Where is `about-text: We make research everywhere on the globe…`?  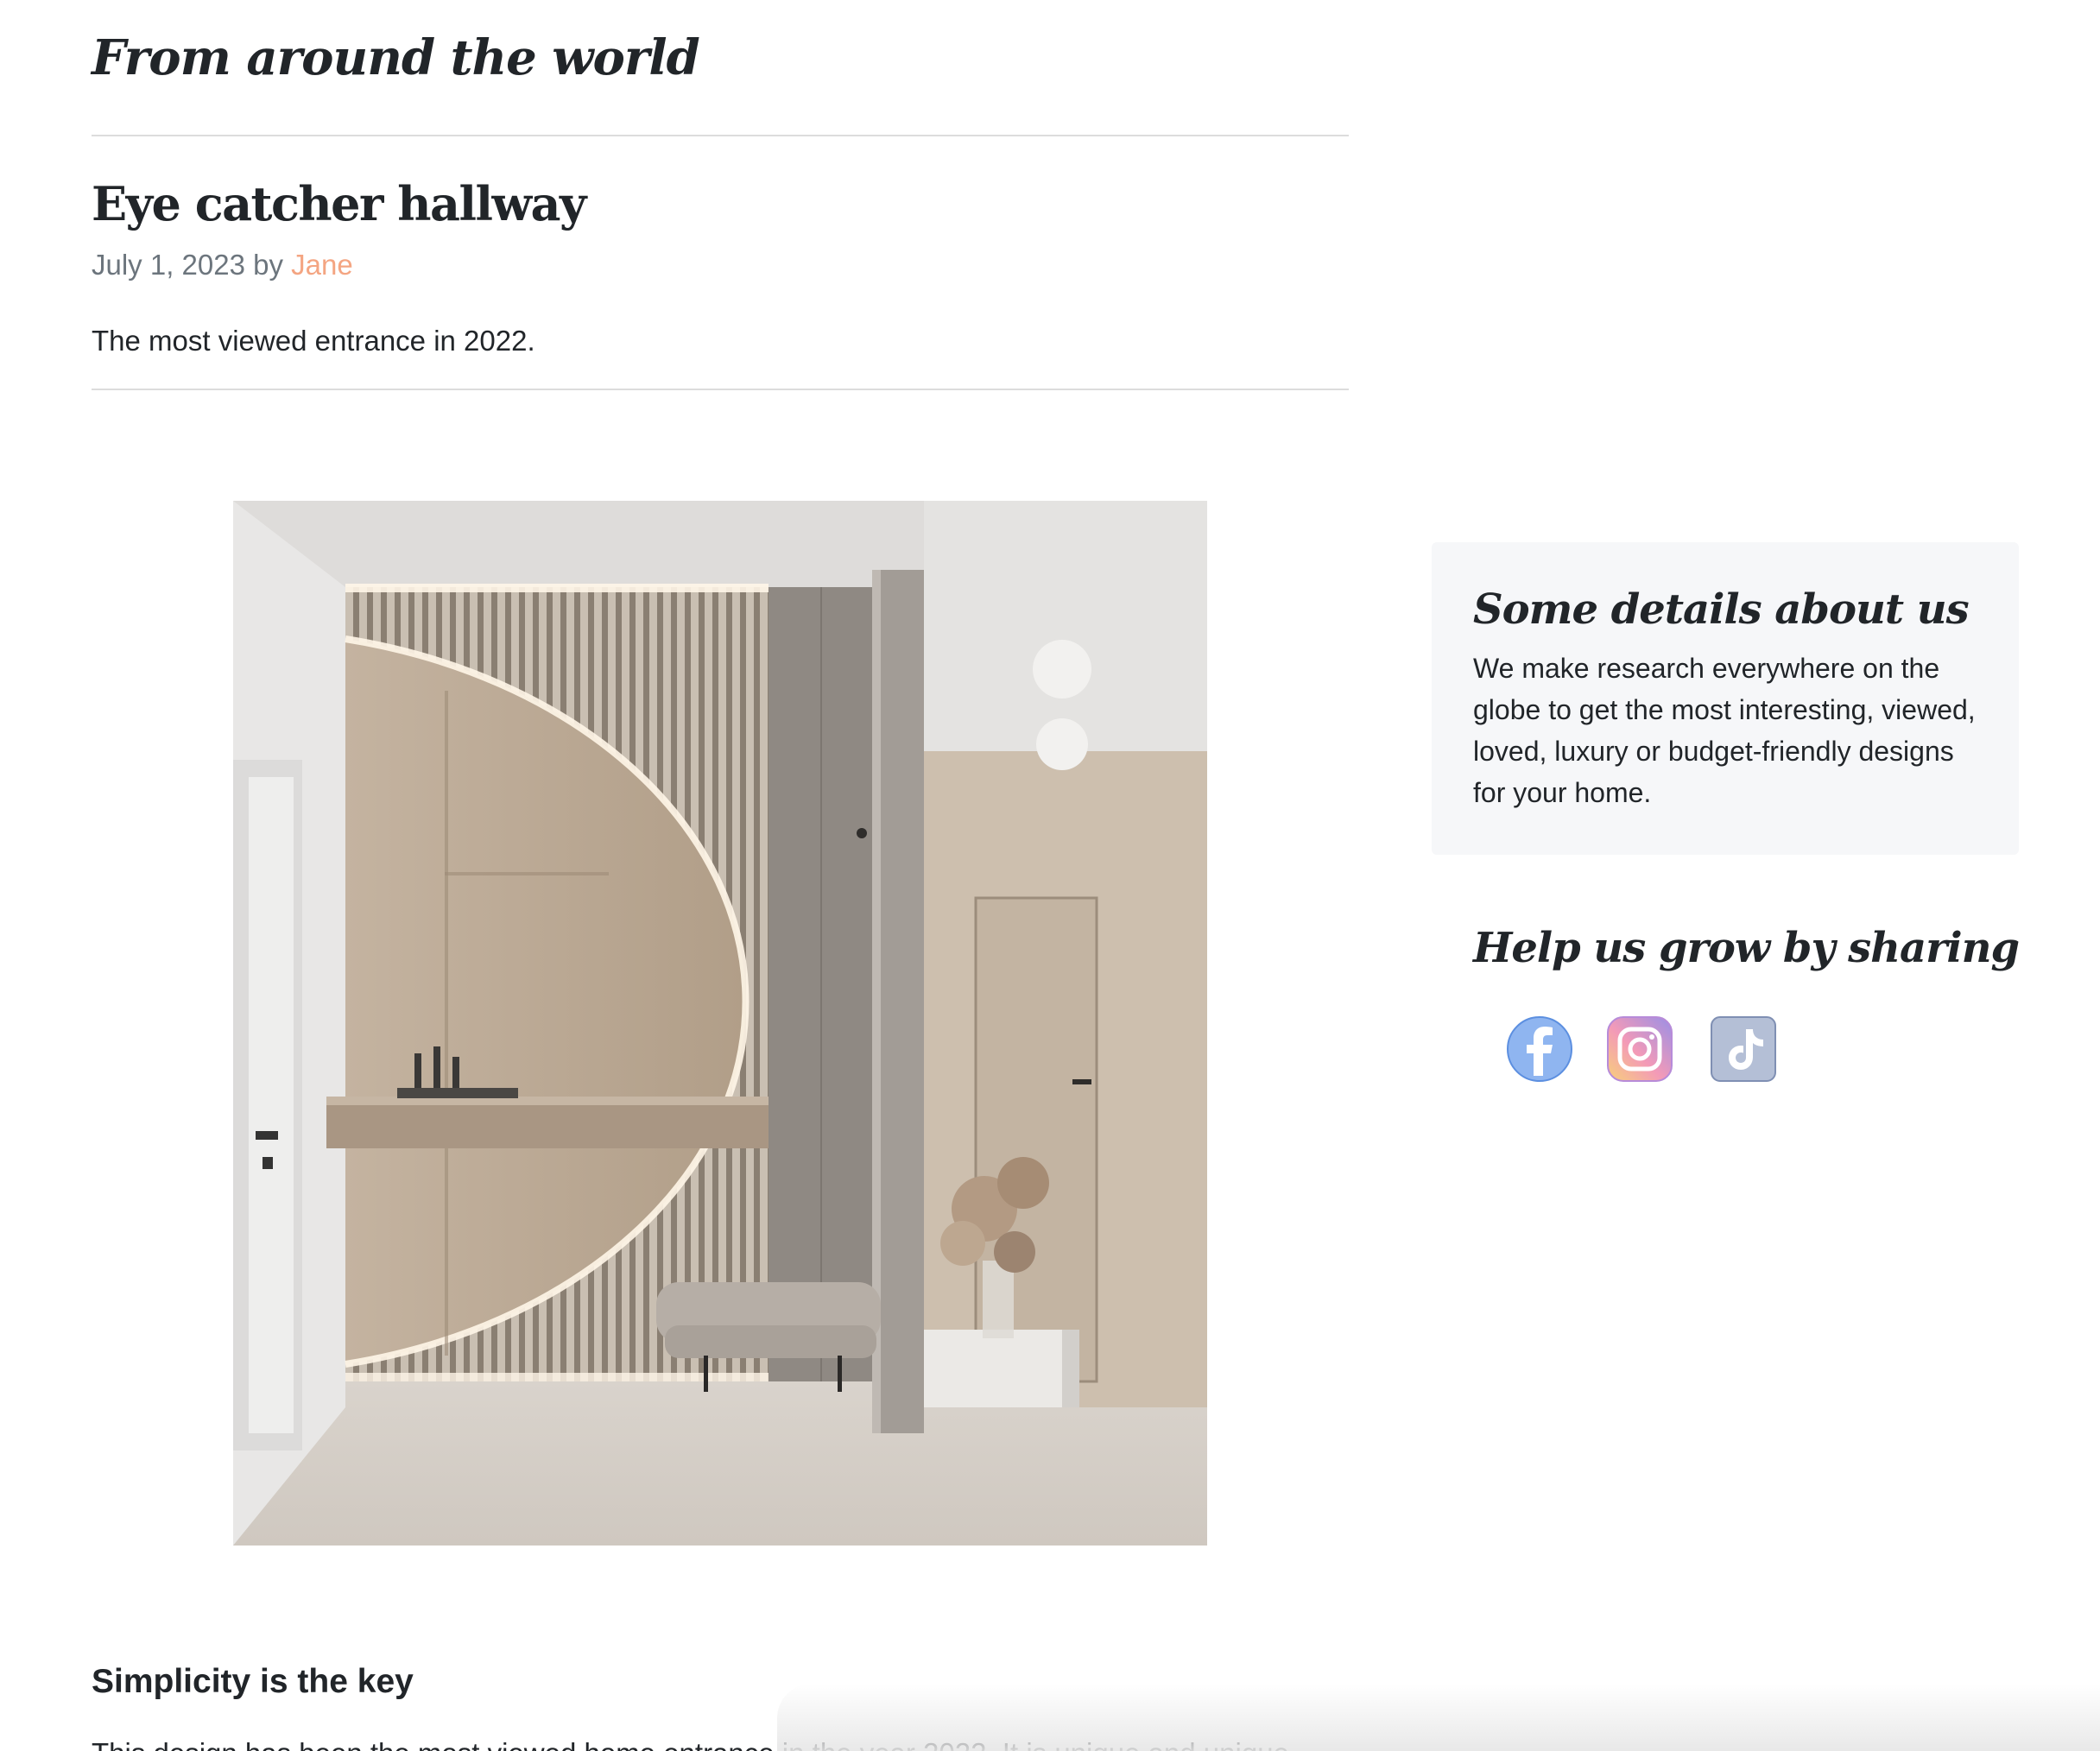
about-text: We make research everywhere on the globe… is located at coordinates (1724, 730).